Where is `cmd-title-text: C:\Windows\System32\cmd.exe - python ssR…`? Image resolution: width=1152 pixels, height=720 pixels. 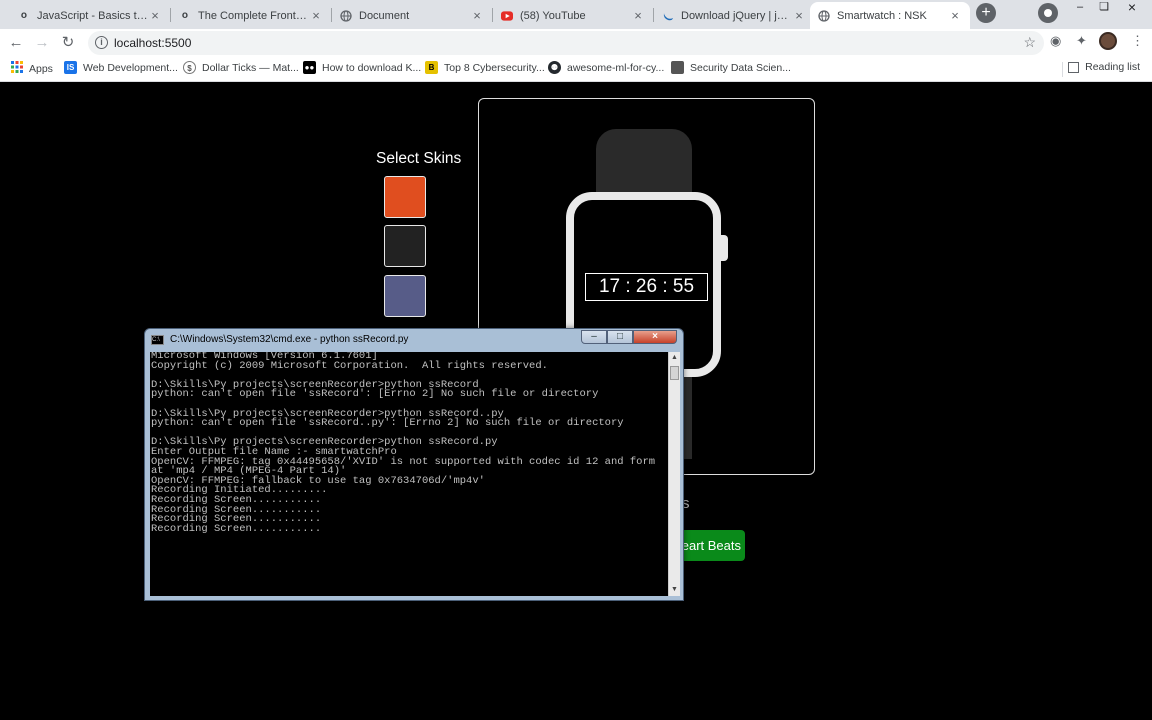 cmd-title-text: C:\Windows\System32\cmd.exe - python ssR… is located at coordinates (289, 339).